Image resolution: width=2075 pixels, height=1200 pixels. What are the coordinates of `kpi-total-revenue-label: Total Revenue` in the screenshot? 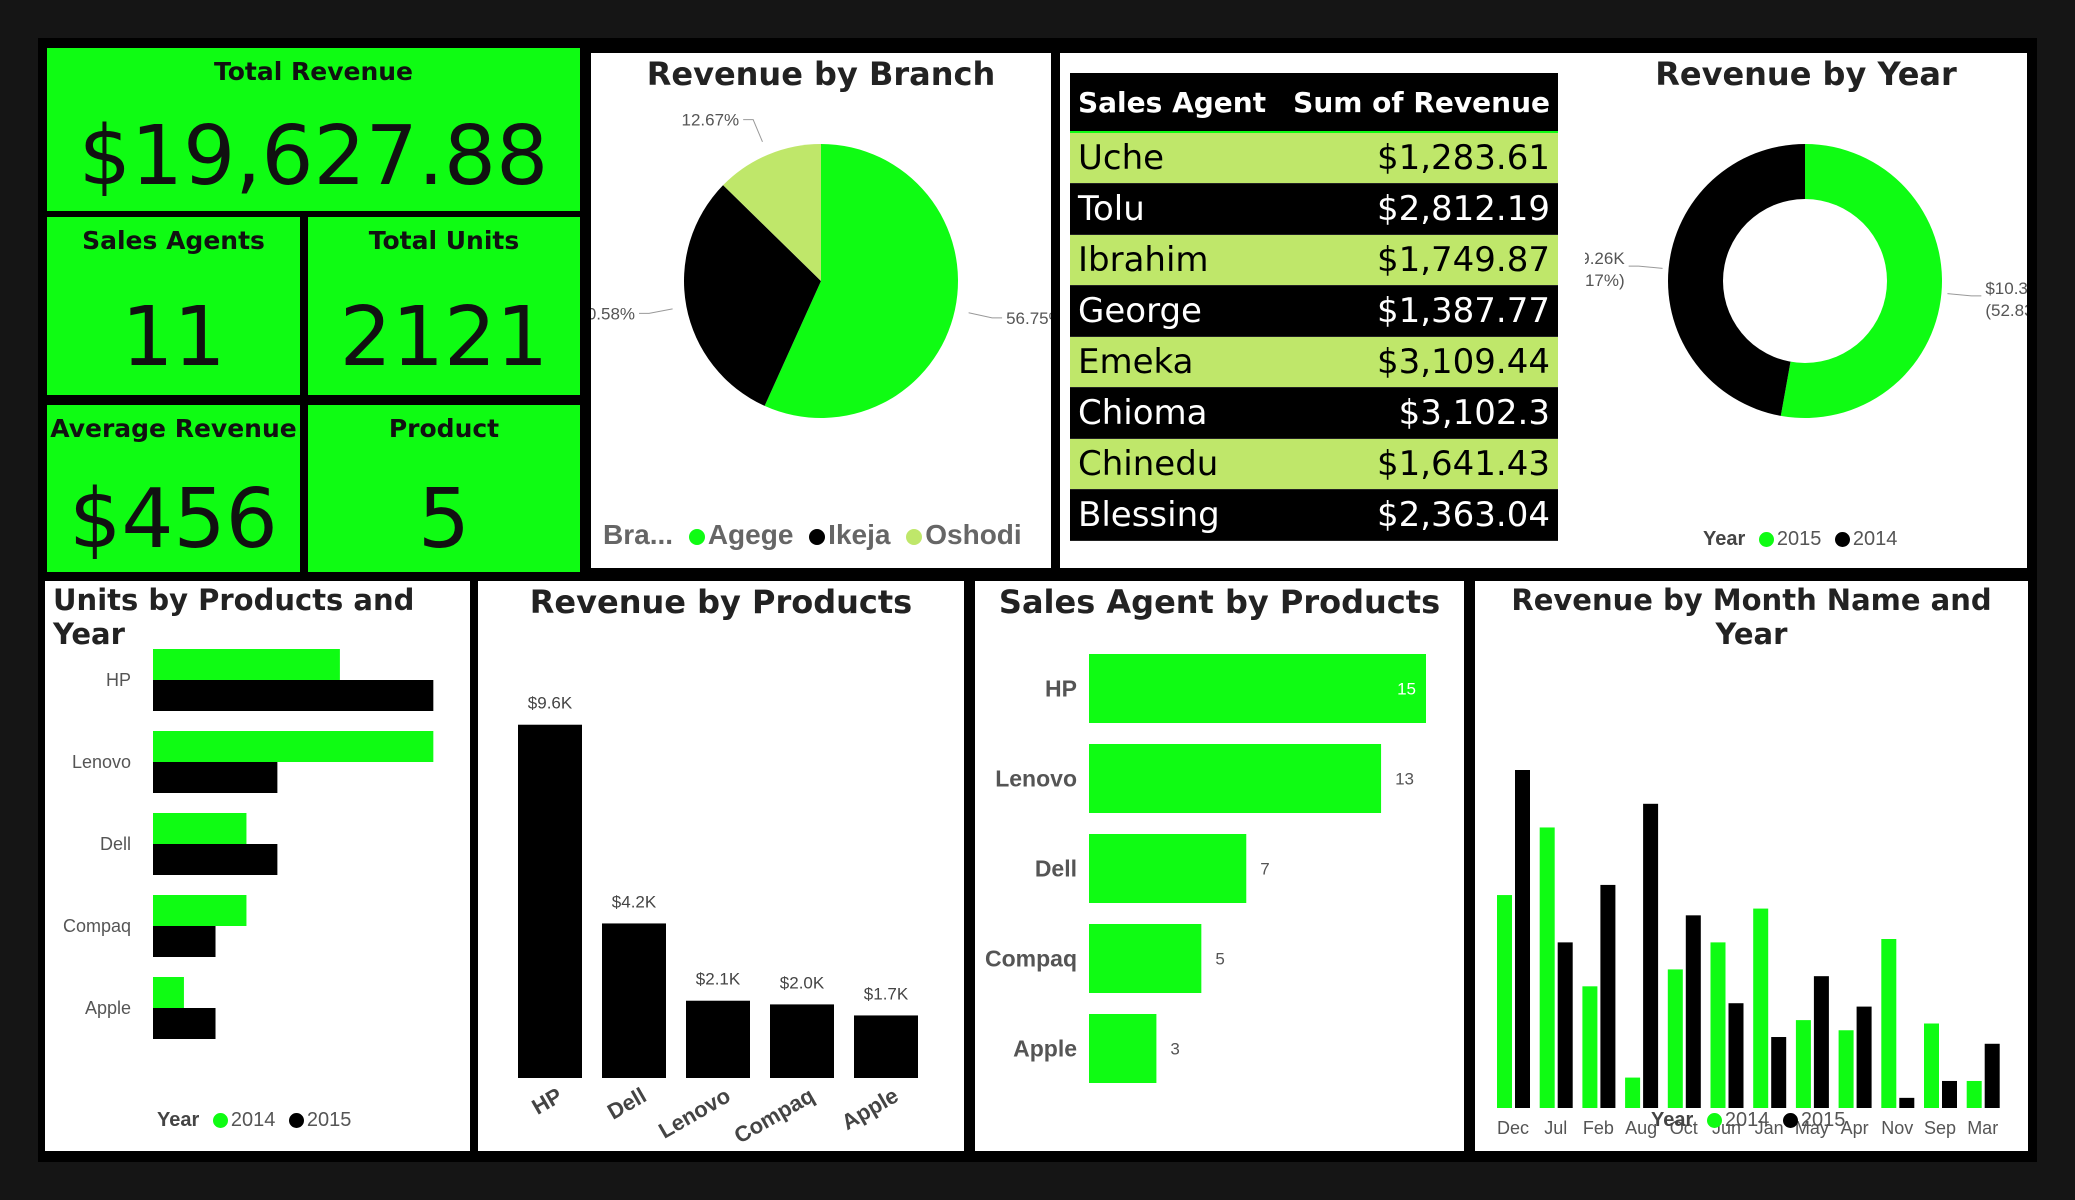 It's located at (313, 71).